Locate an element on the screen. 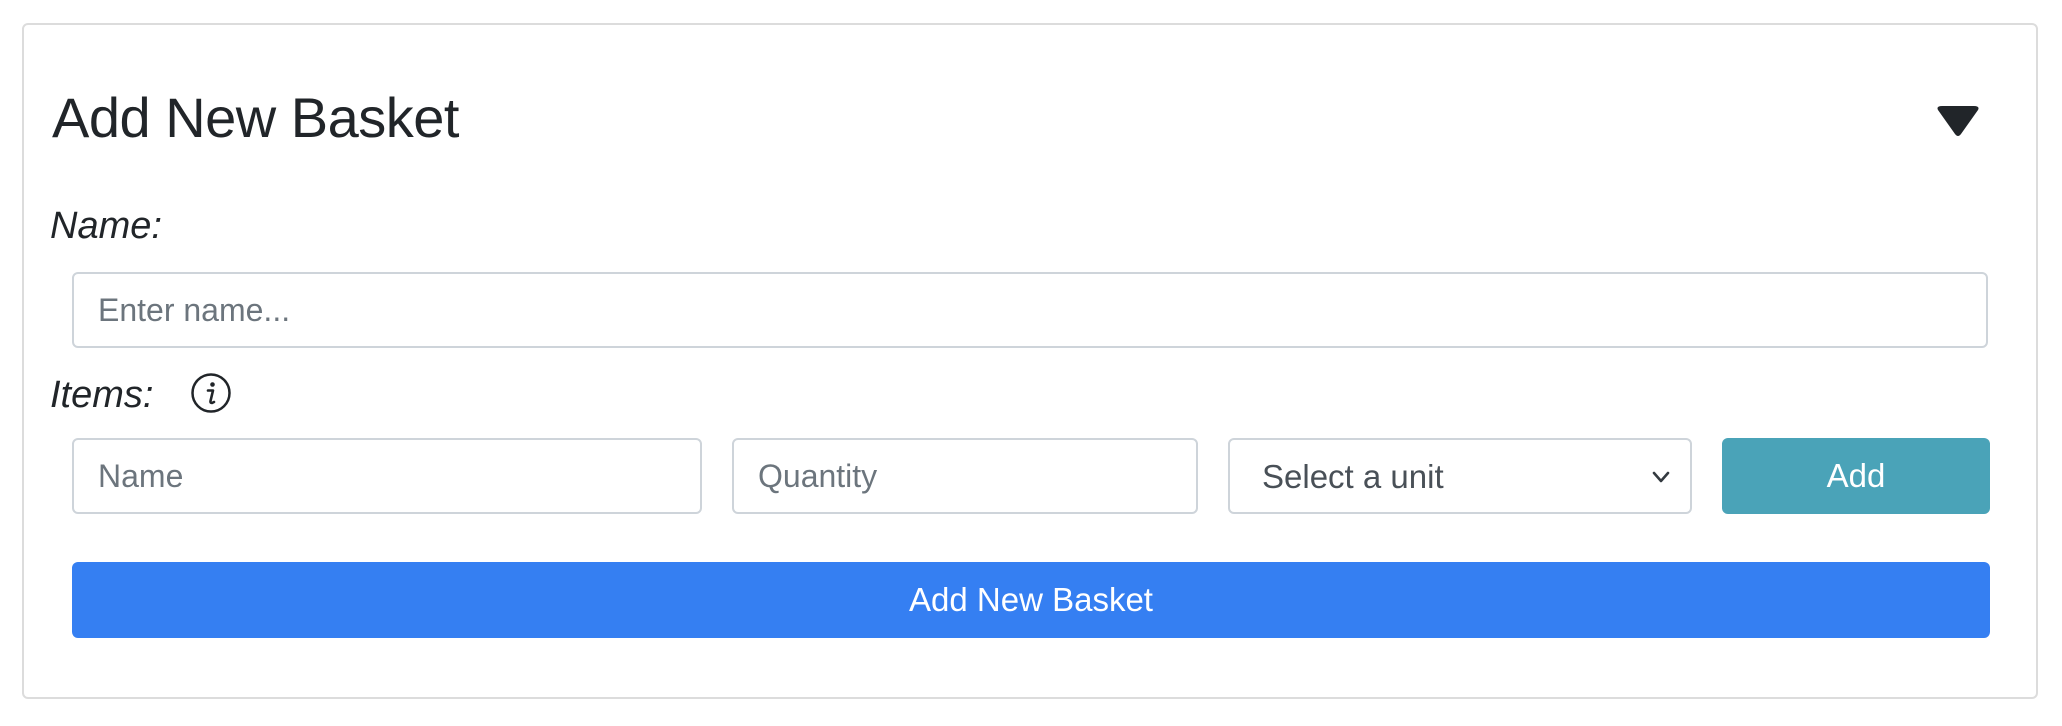 This screenshot has width=2062, height=726. card-title: Add New Basket is located at coordinates (255, 117).